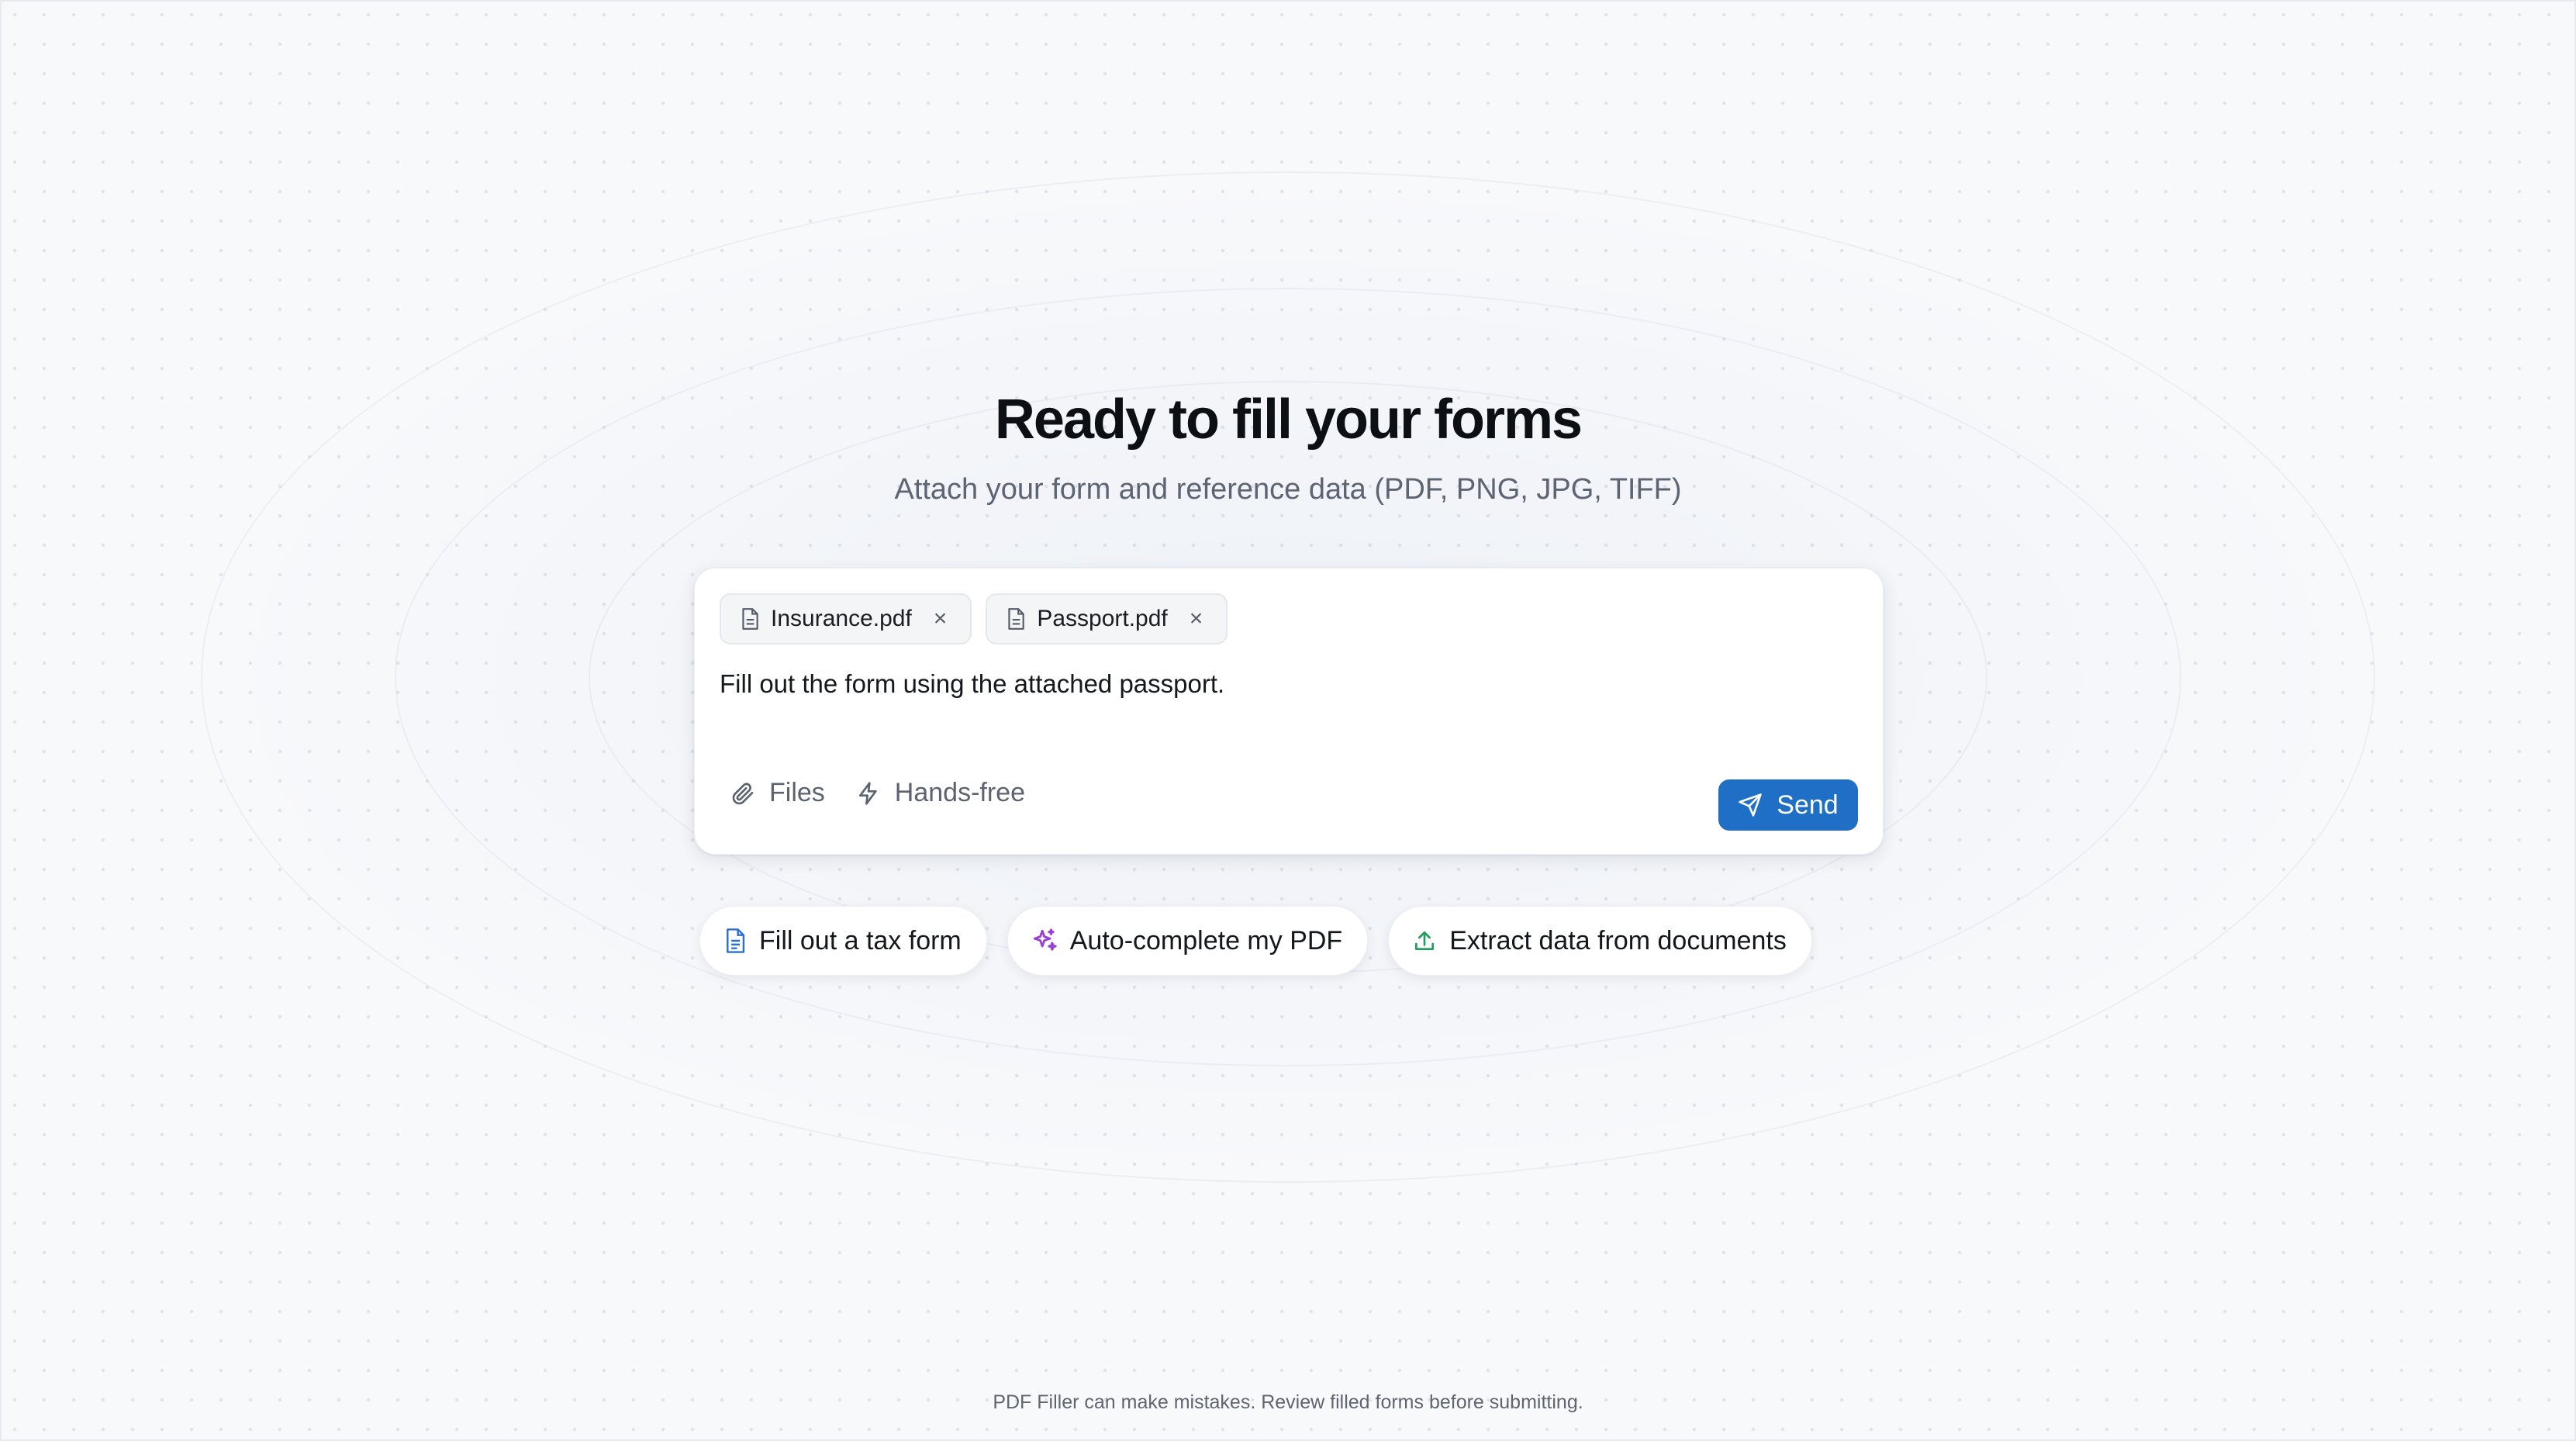  Describe the element at coordinates (959, 792) in the screenshot. I see `hands-free-label: Hands-free` at that location.